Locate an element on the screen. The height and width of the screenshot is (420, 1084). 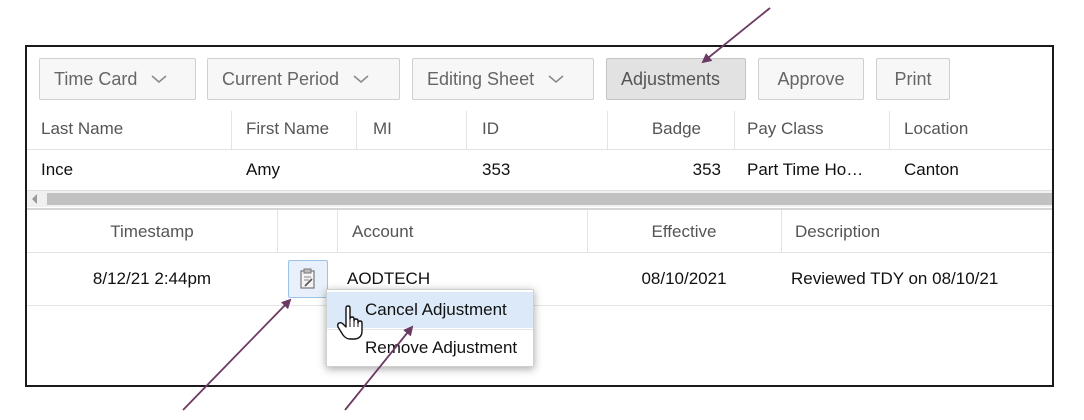
arrow-to-note-button is located at coordinates (237, 354).